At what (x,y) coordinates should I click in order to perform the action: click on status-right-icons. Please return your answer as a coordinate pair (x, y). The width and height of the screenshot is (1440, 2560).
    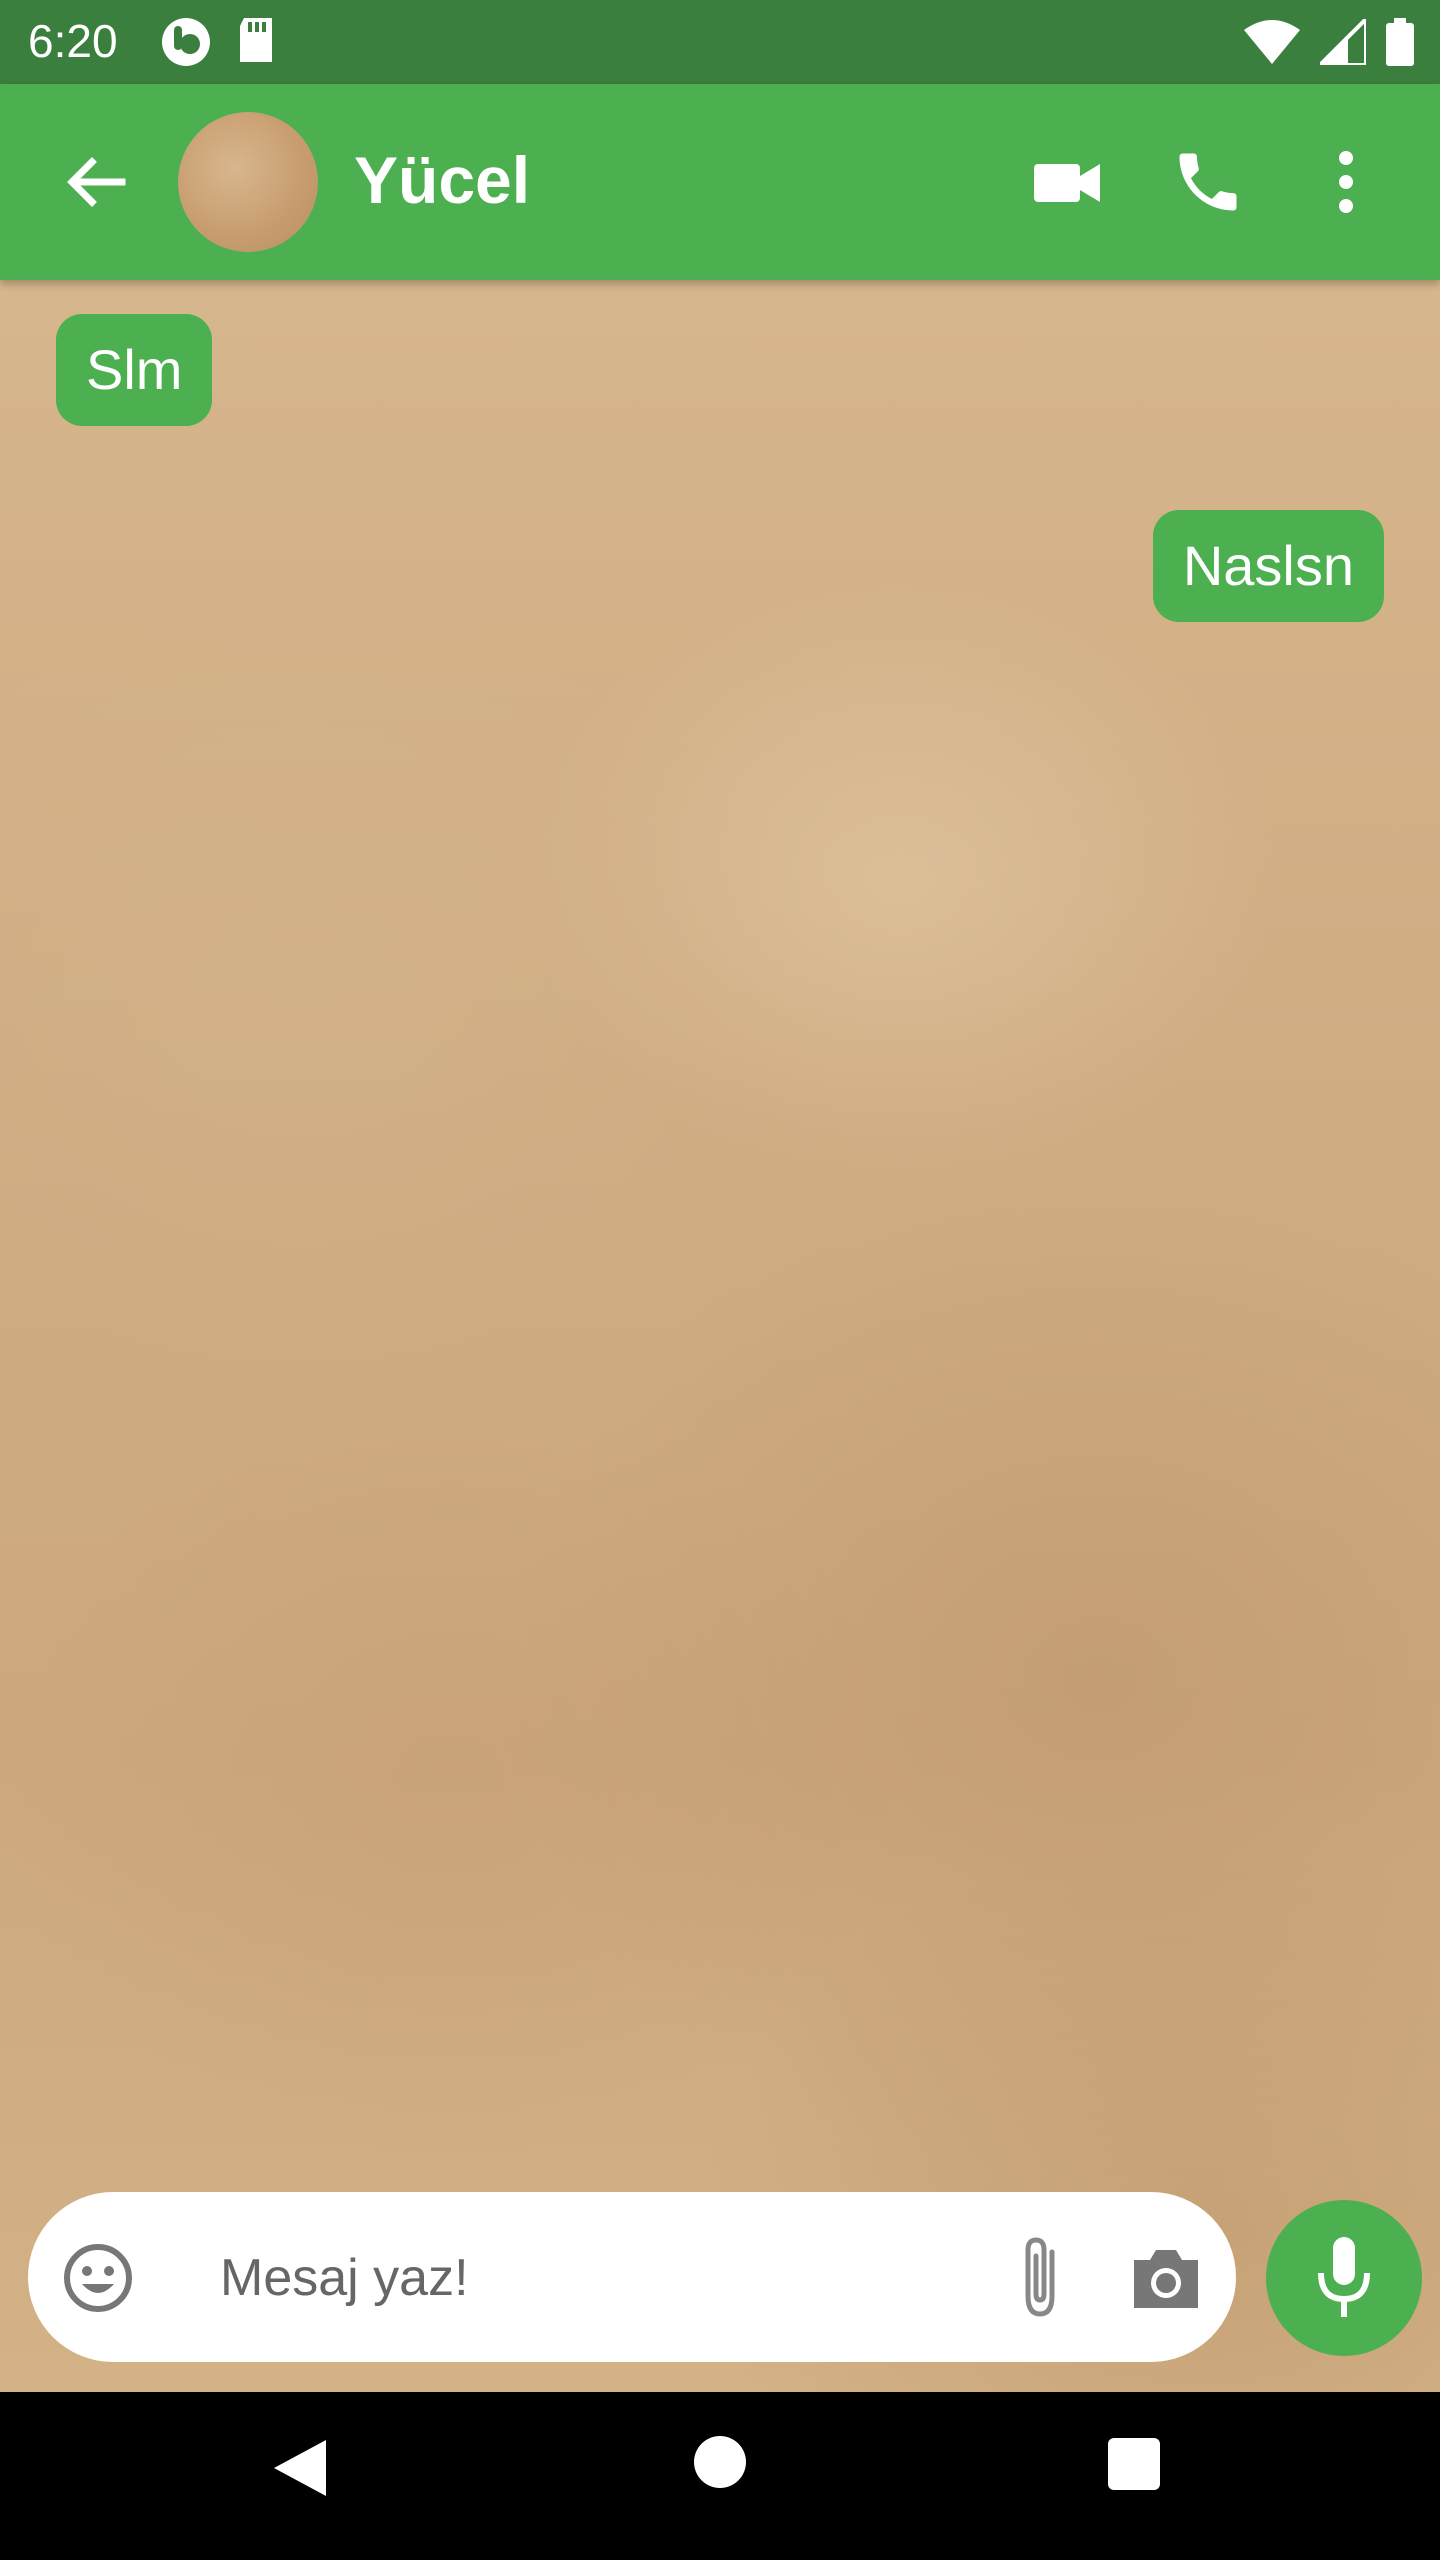
    Looking at the image, I should click on (1329, 42).